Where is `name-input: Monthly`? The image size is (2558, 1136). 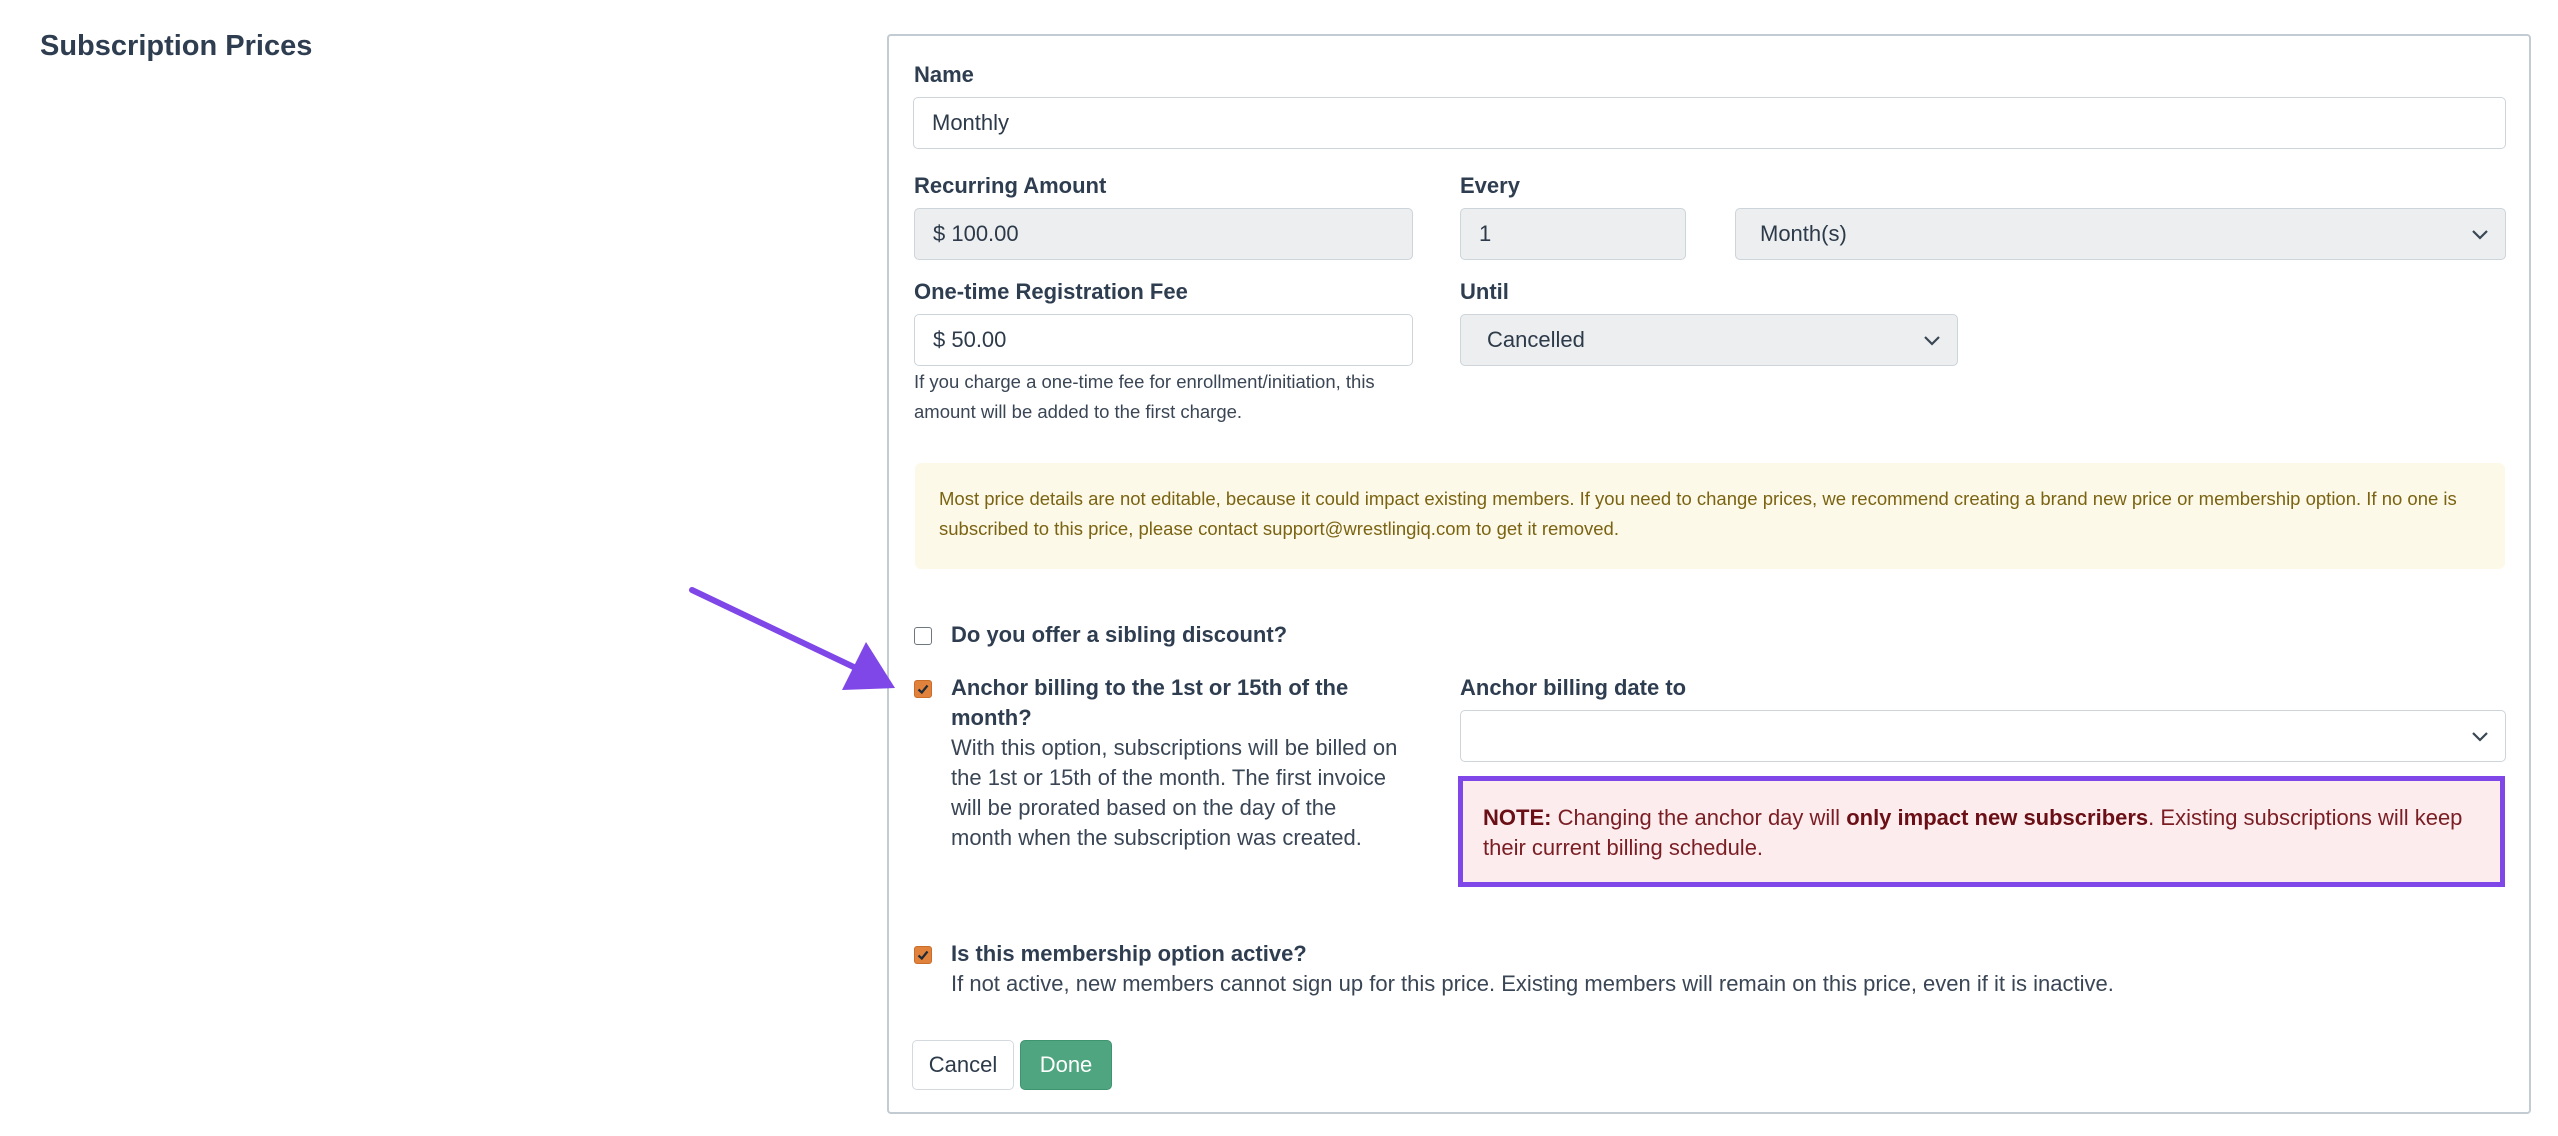
name-input: Monthly is located at coordinates (1709, 123).